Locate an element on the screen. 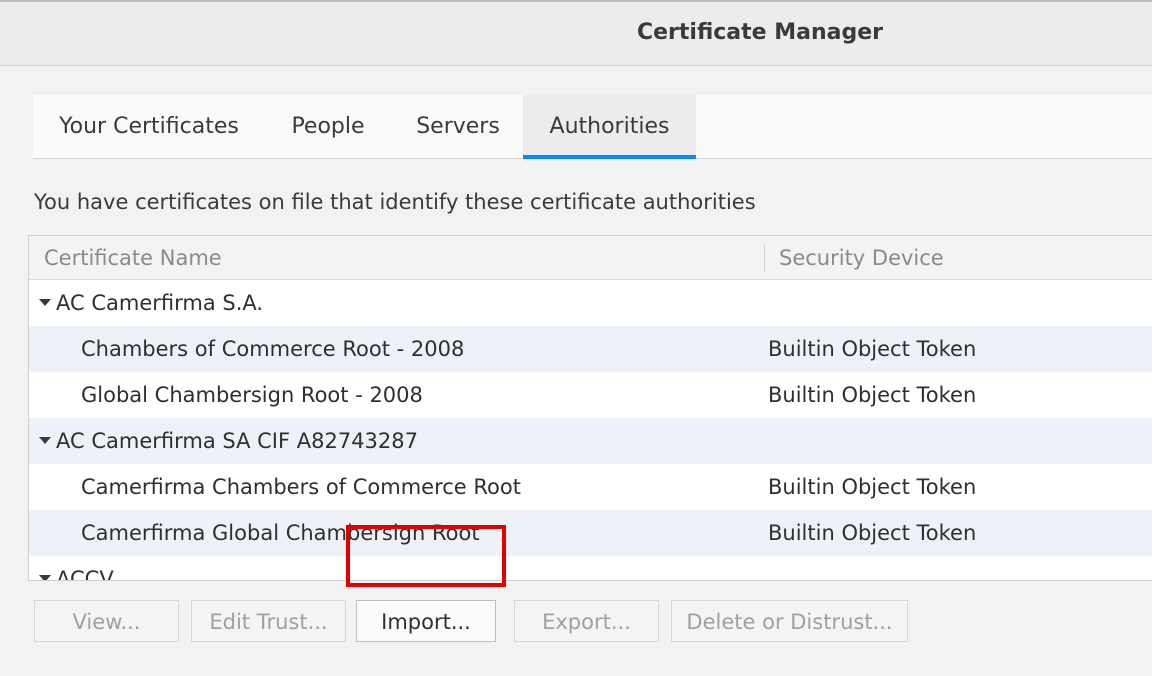 This screenshot has width=1152, height=676. window-title: Certificate Manager is located at coordinates (760, 32).